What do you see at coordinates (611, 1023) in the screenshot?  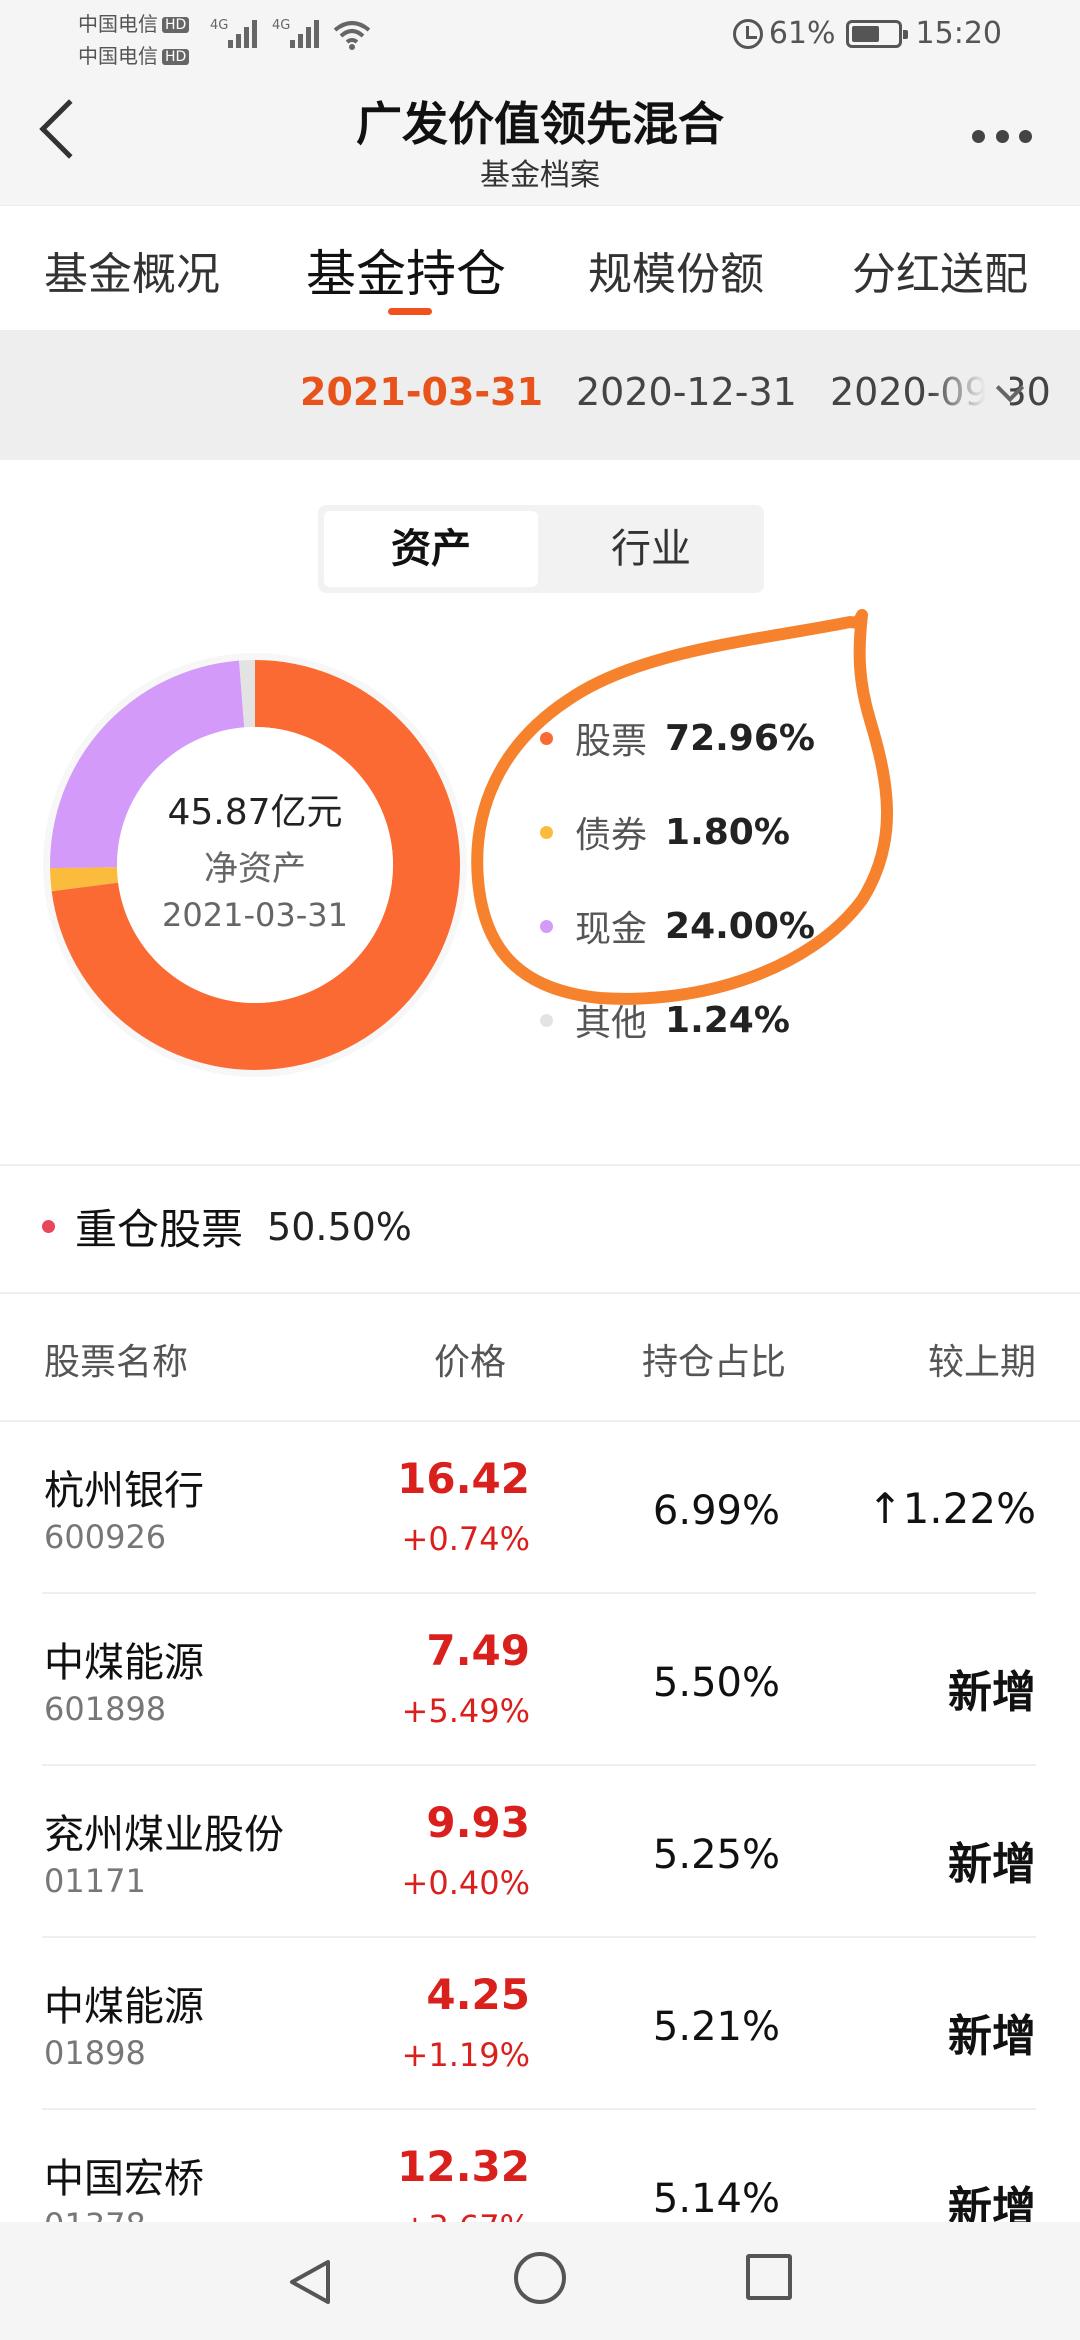 I see `legend-label: 其他` at bounding box center [611, 1023].